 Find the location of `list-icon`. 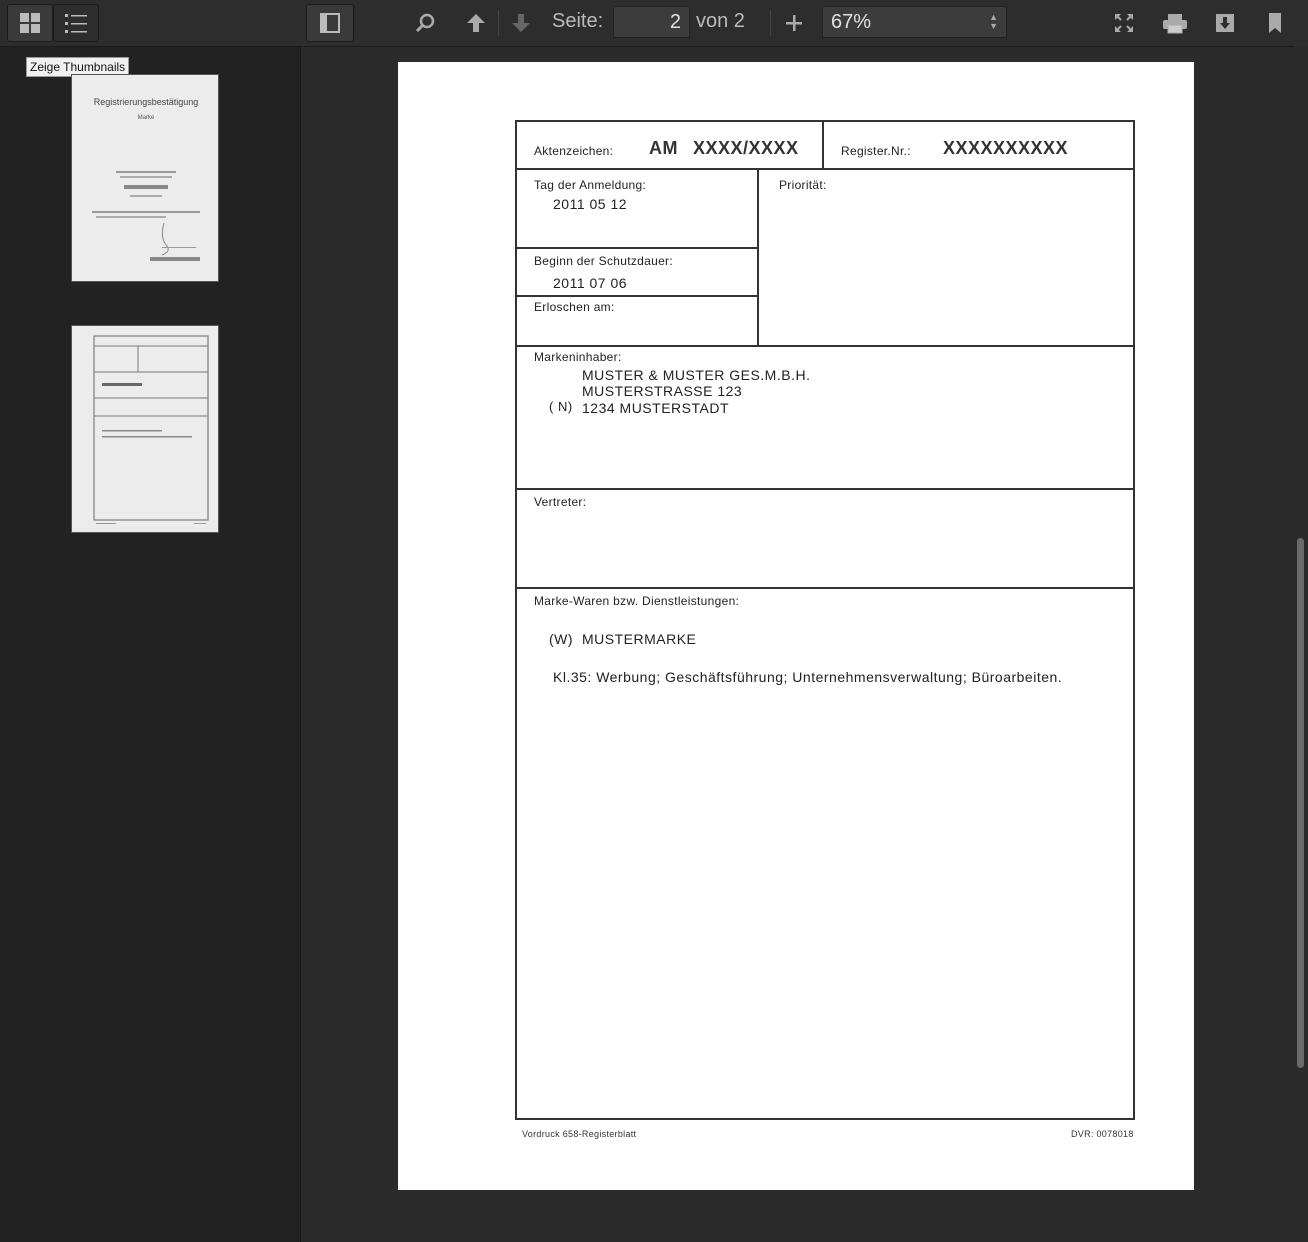

list-icon is located at coordinates (76, 23).